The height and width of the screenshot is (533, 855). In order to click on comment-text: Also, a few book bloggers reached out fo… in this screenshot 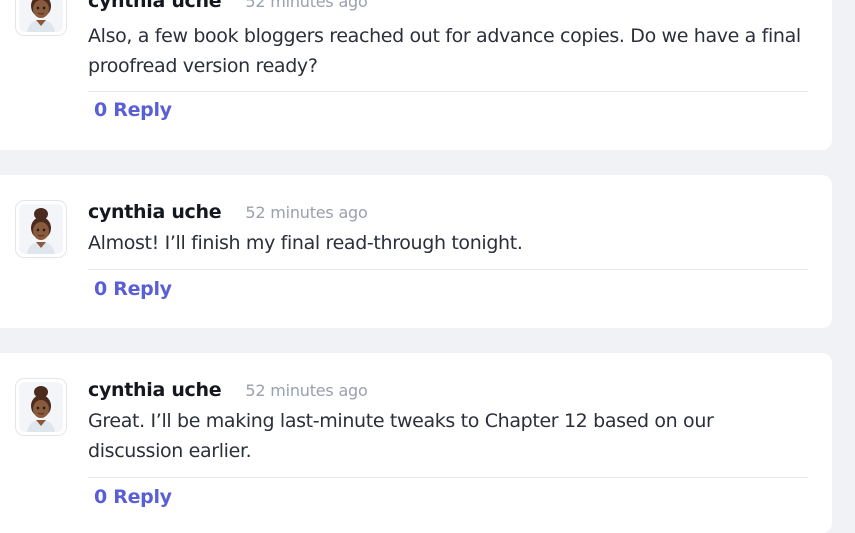, I will do `click(444, 51)`.